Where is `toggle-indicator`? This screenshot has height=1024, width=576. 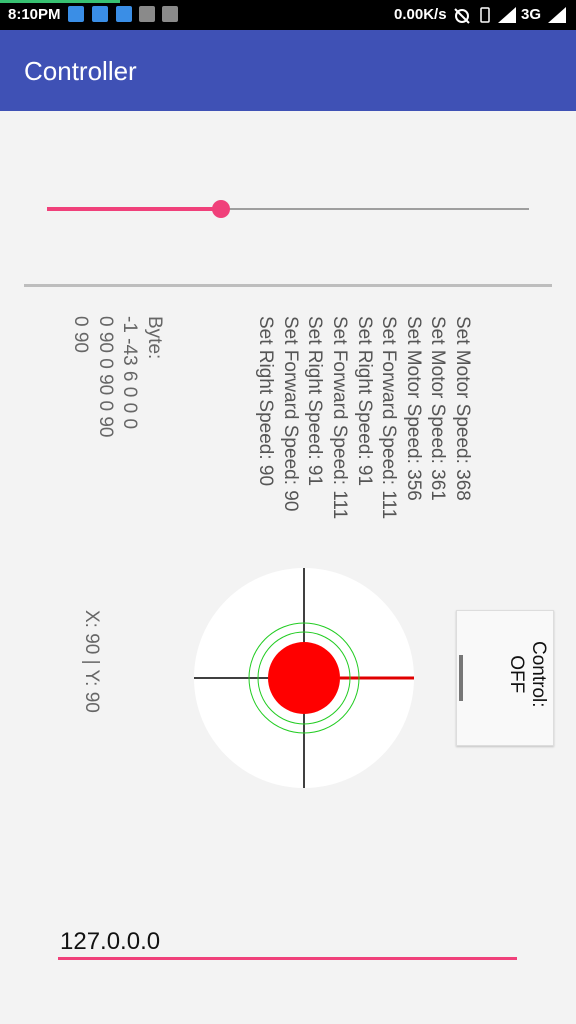 toggle-indicator is located at coordinates (461, 678).